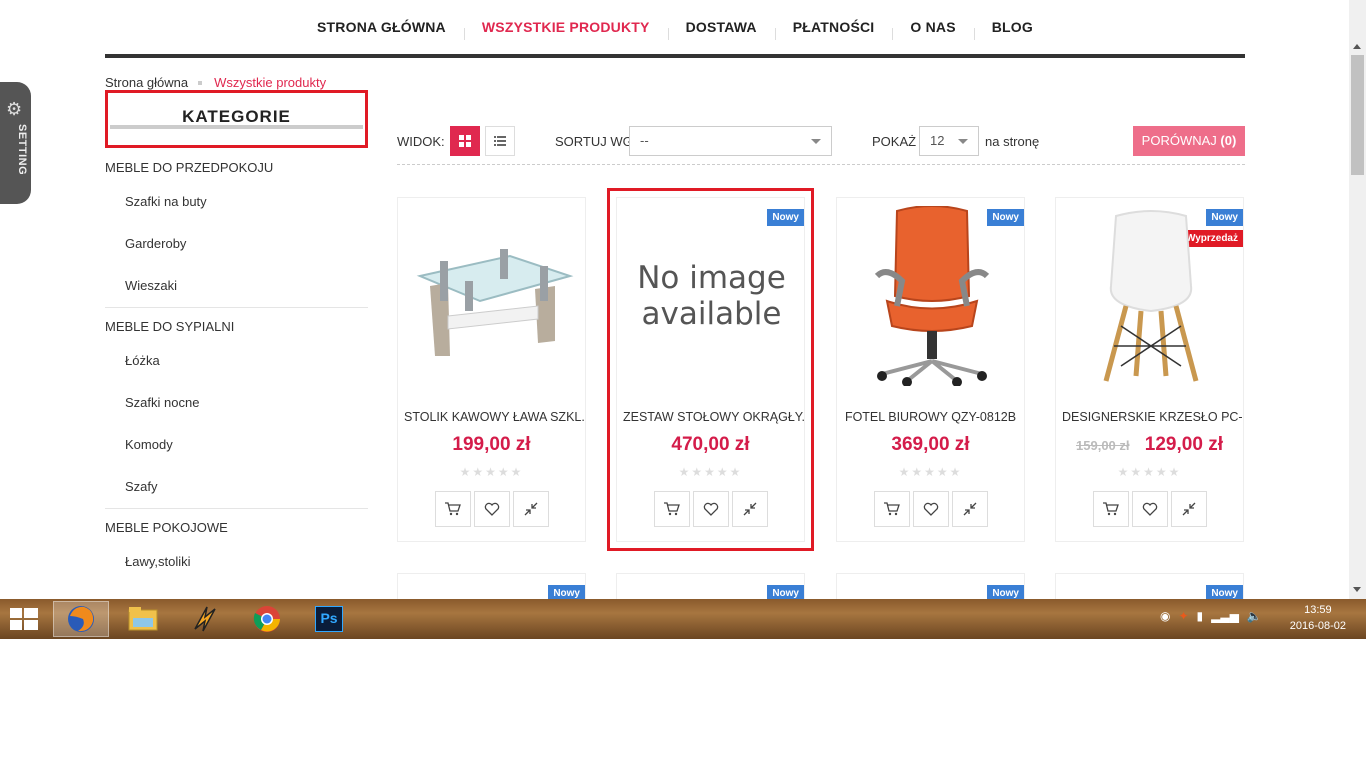  I want to click on subcategory-dressers: Komody, so click(236, 445).